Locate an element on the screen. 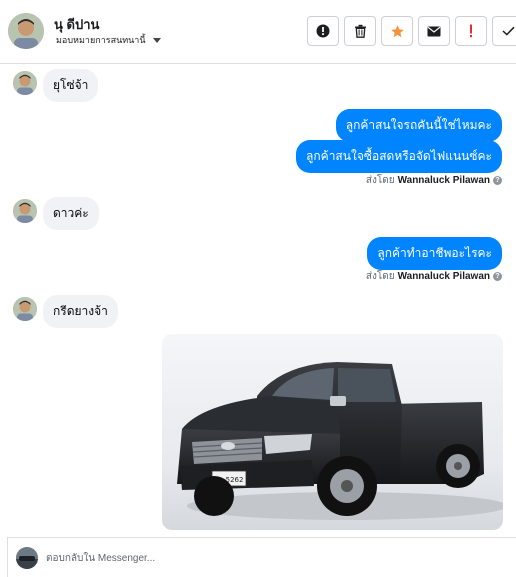 This screenshot has height=577, width=516. envelope-icon is located at coordinates (434, 31).